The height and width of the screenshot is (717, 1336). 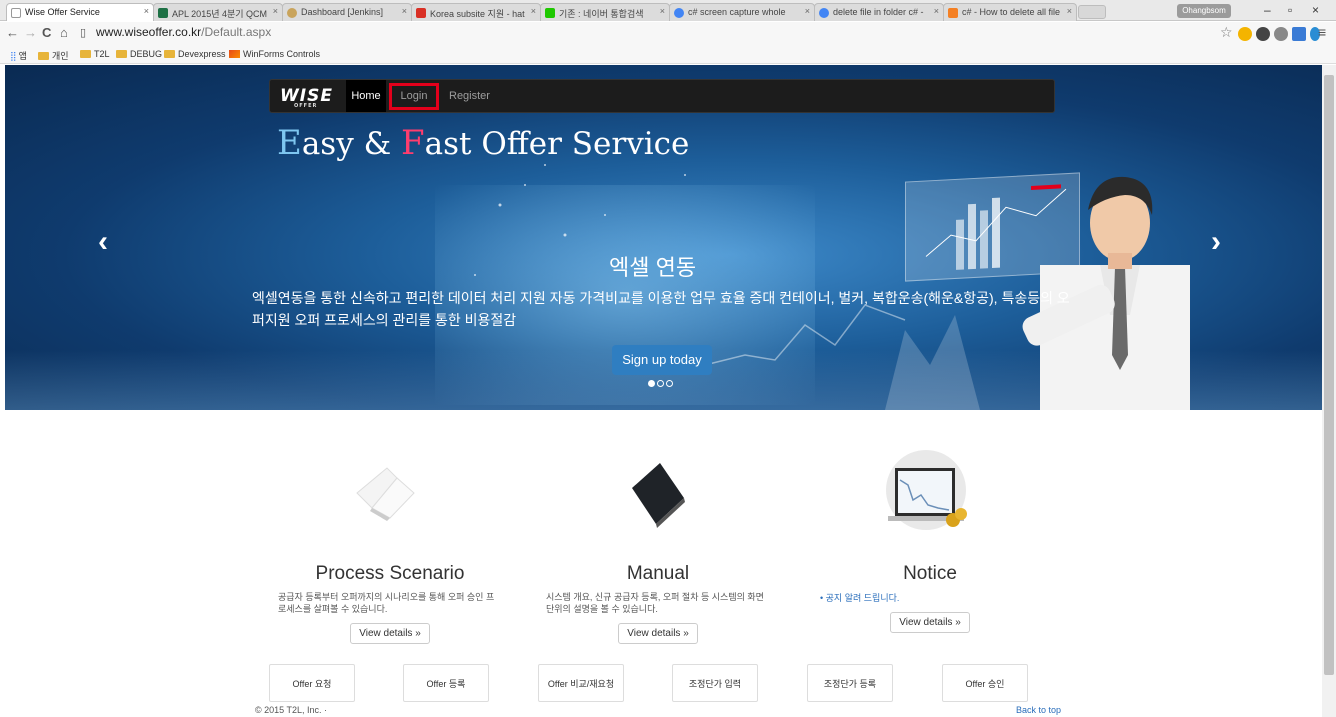 What do you see at coordinates (366, 96) in the screenshot?
I see `nav-home-link: Home` at bounding box center [366, 96].